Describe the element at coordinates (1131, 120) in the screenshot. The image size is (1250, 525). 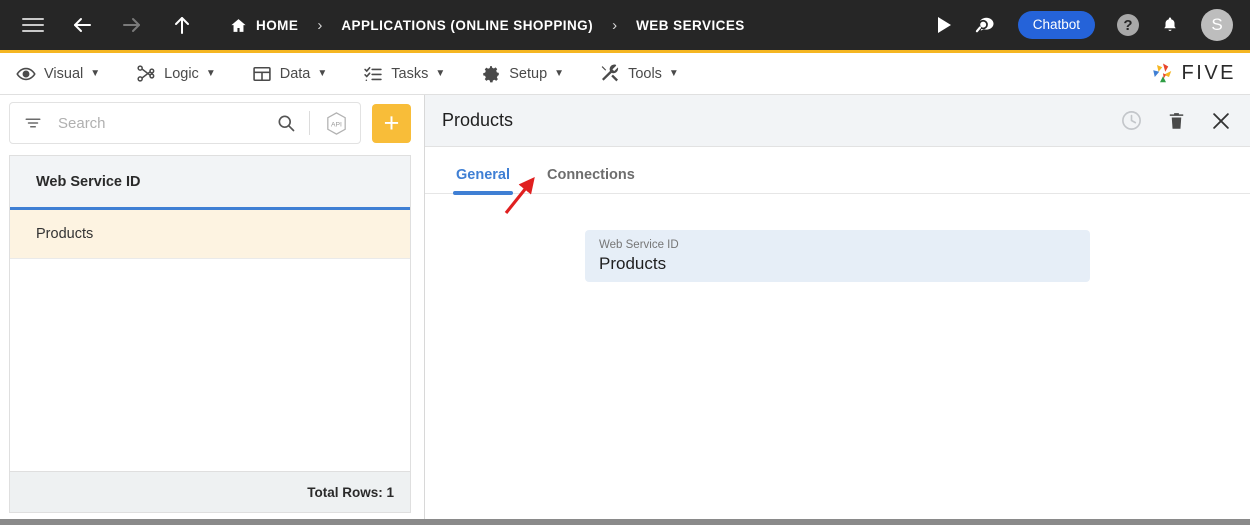
I see `clock-history-icon` at that location.